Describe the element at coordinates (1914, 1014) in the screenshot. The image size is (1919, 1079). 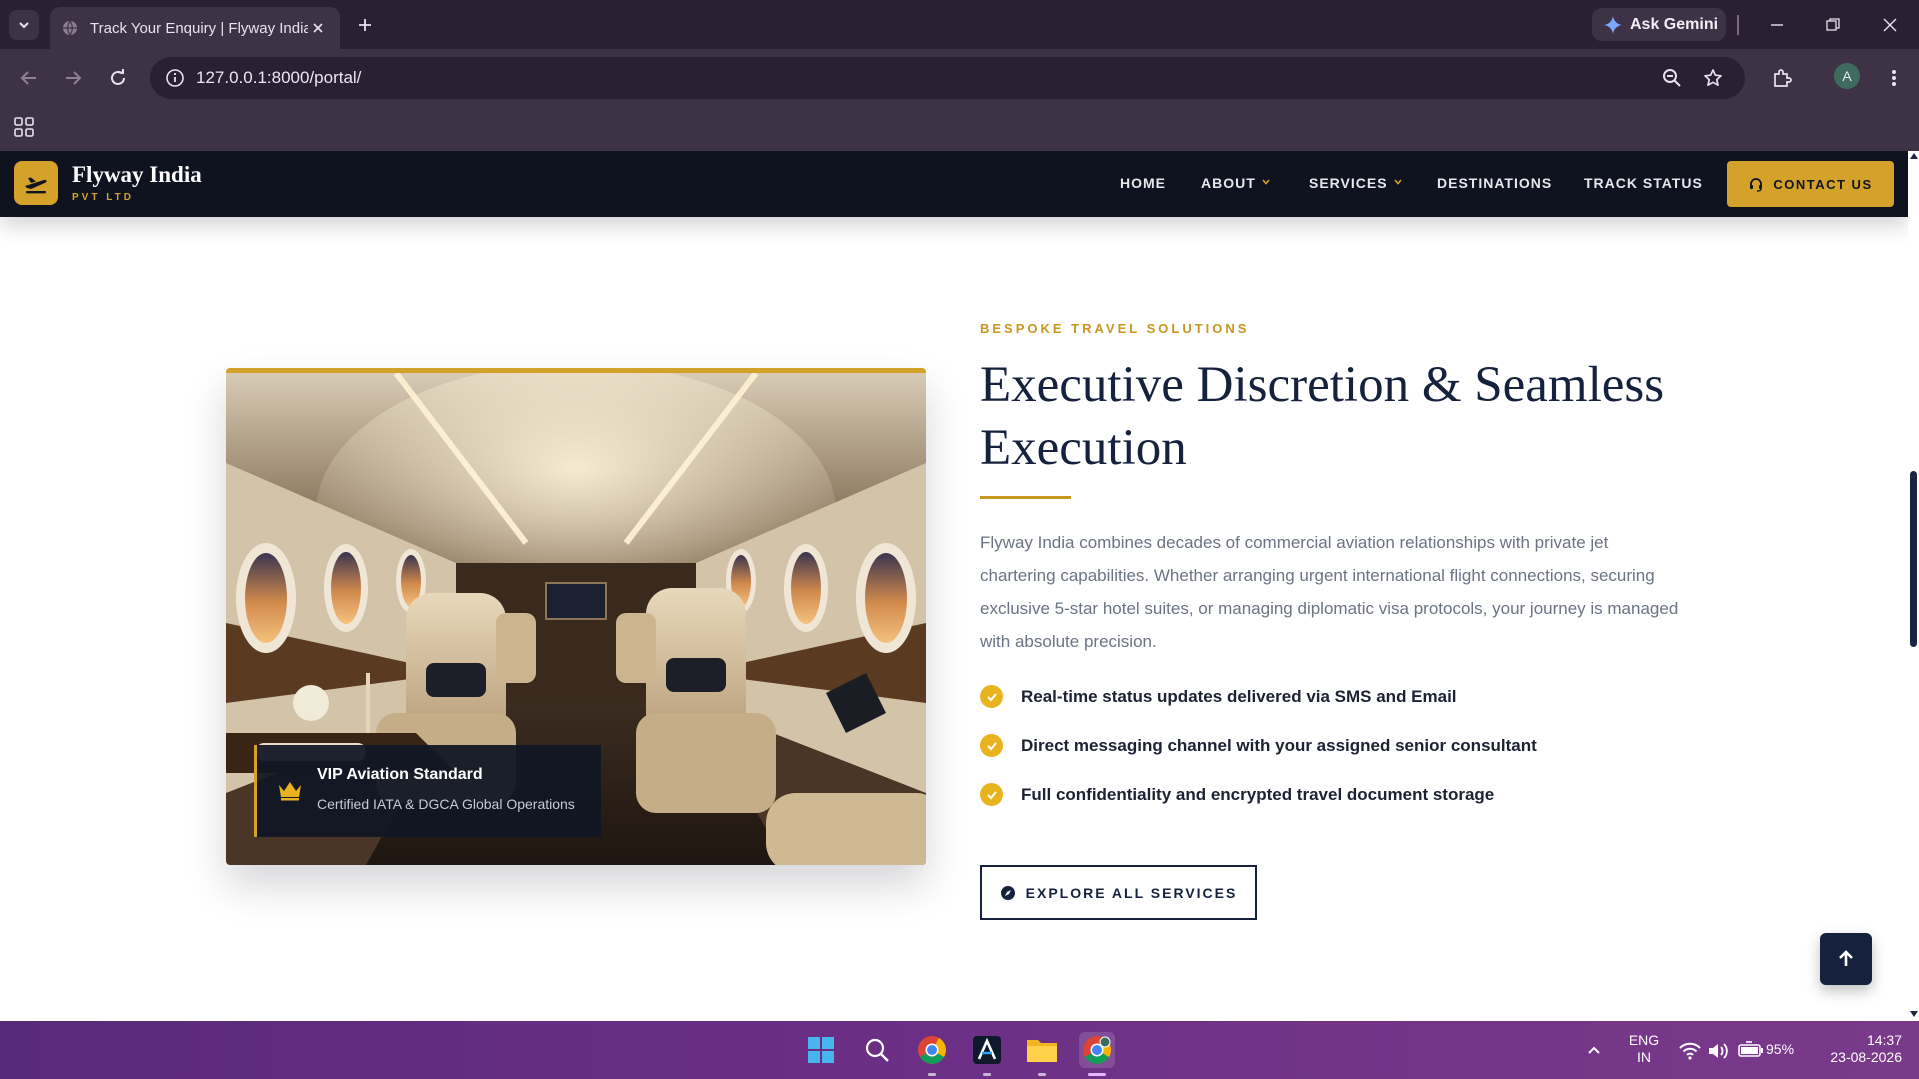
I see `scroll-down-arrow` at that location.